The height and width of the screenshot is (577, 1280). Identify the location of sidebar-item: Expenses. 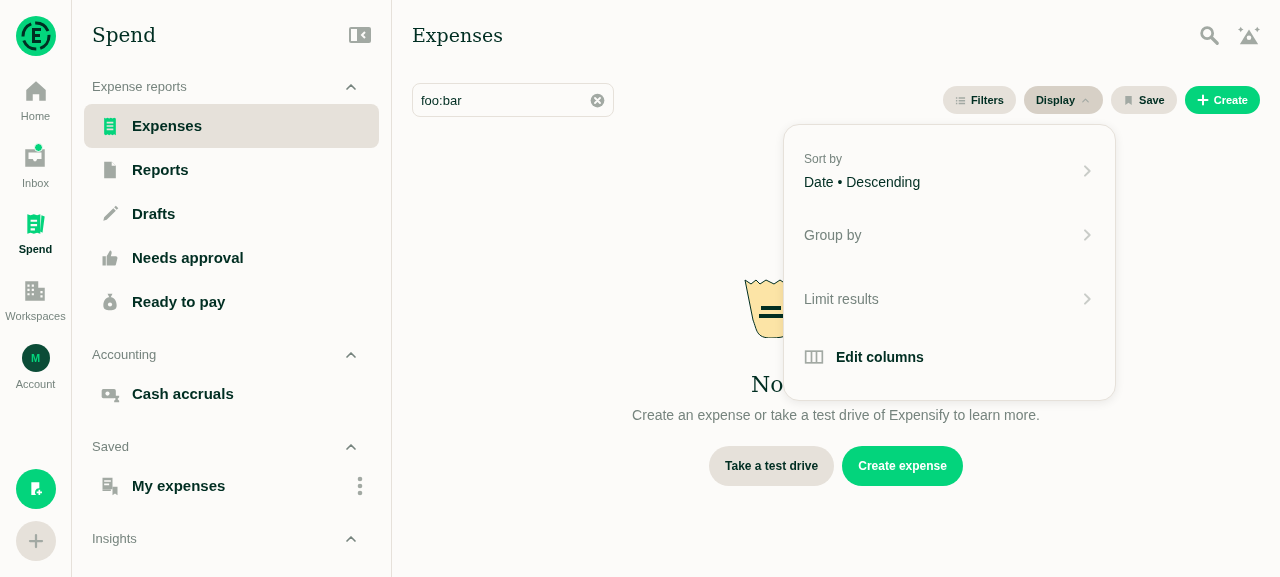
(231, 126).